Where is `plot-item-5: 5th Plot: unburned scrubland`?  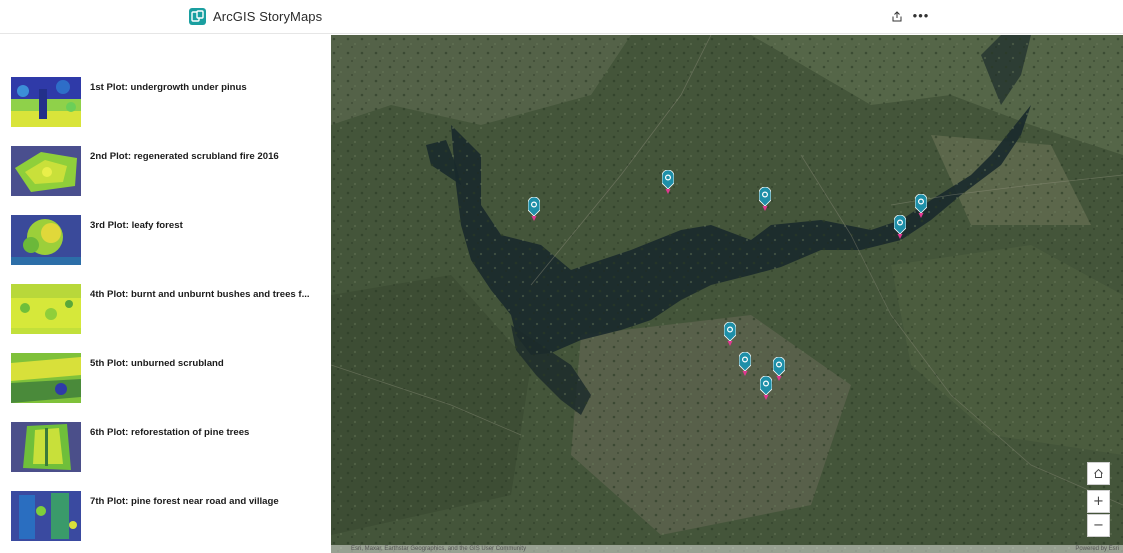
plot-item-5: 5th Plot: unburned scrubland is located at coordinates (166, 378).